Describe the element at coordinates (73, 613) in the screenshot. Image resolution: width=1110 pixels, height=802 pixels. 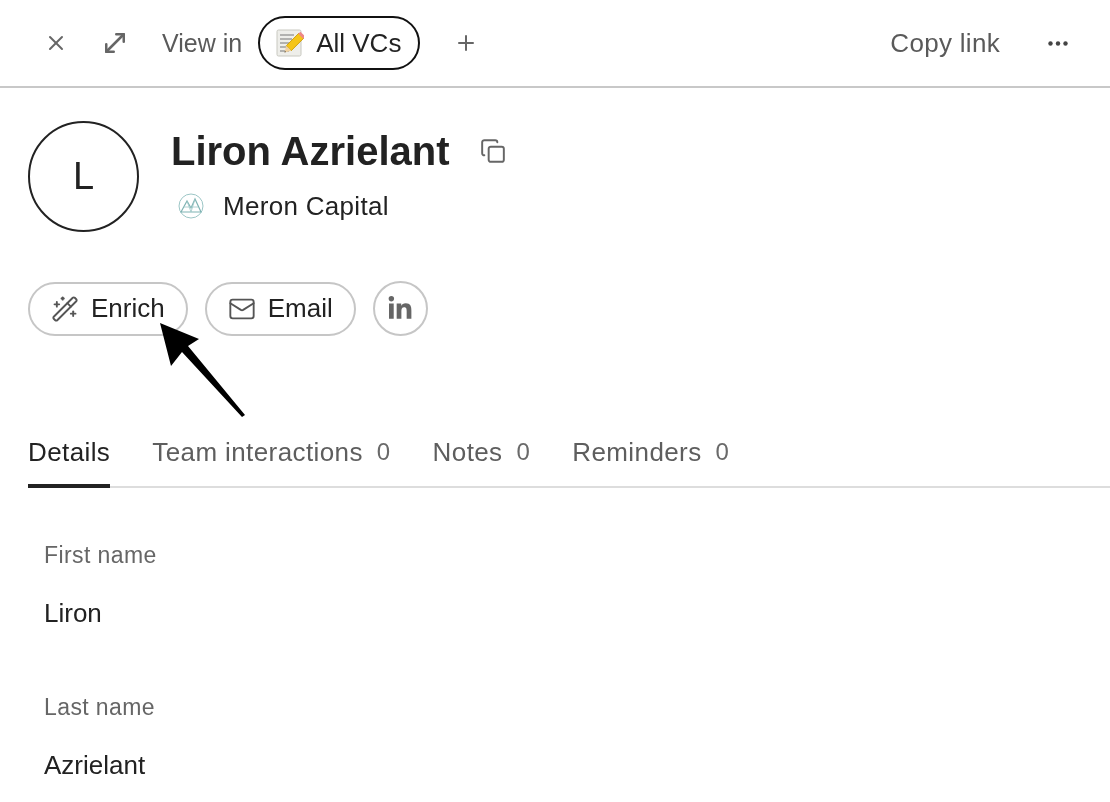
I see `field-value: Liron` at that location.